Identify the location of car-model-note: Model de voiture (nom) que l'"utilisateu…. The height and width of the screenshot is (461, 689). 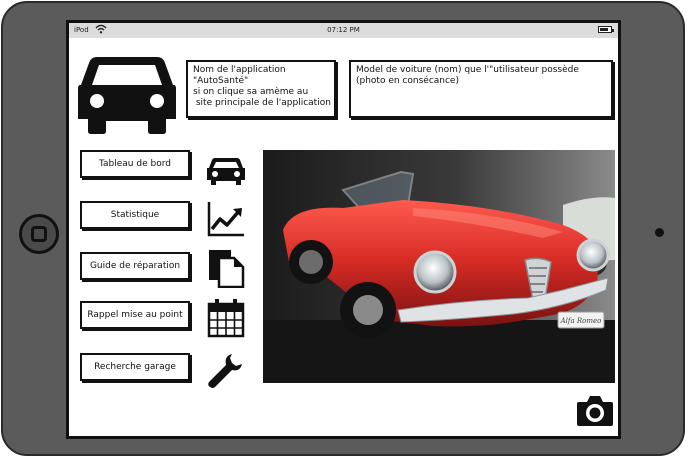
(481, 89).